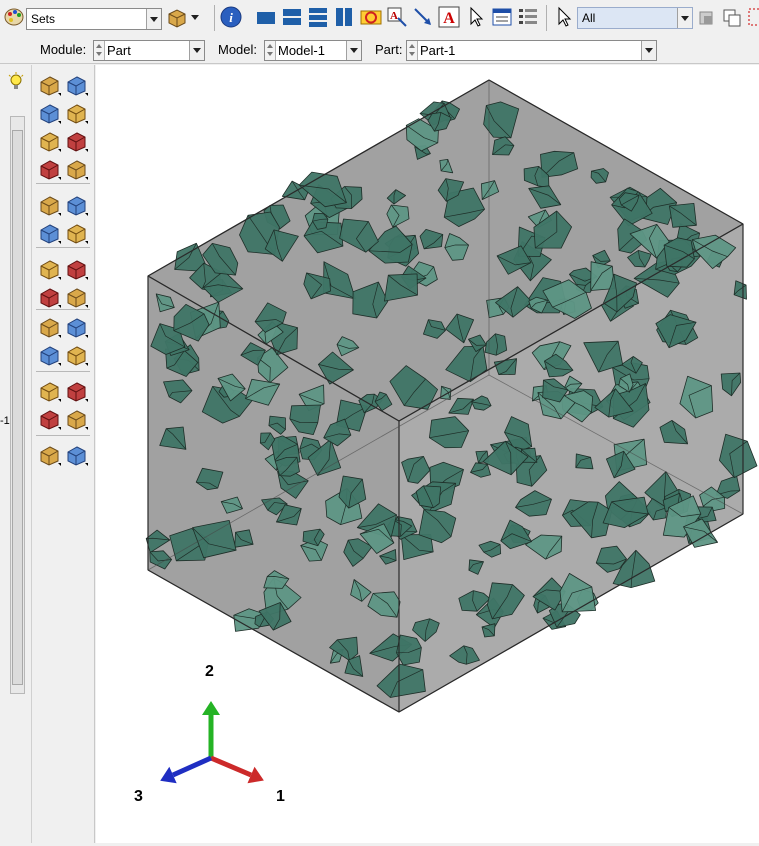 The height and width of the screenshot is (846, 759). I want to click on selection-option-icon, so click(707, 17).